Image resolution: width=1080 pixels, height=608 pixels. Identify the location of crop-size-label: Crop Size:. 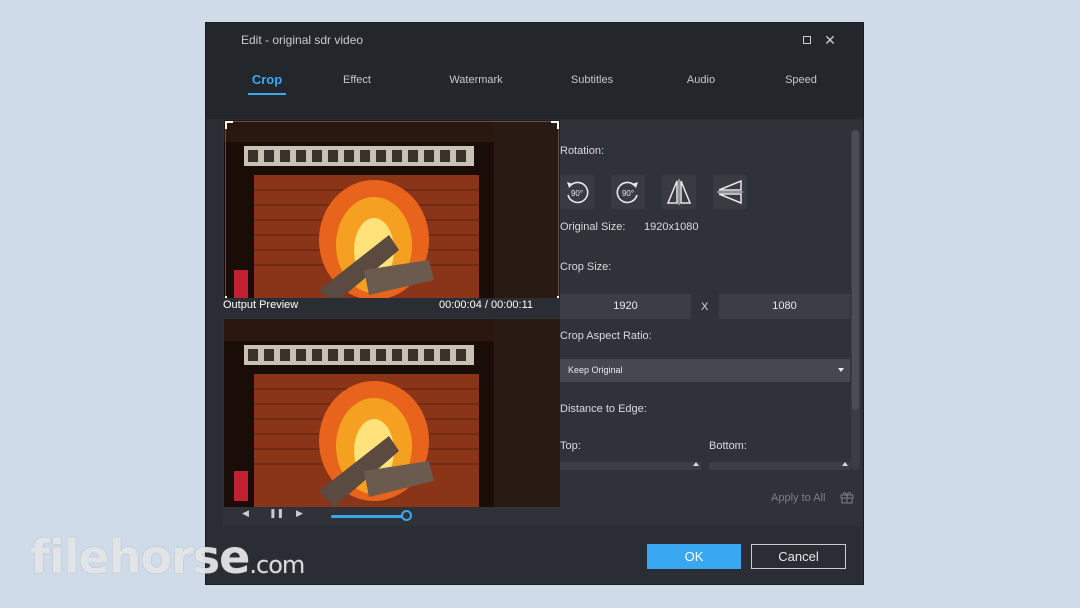
(586, 267).